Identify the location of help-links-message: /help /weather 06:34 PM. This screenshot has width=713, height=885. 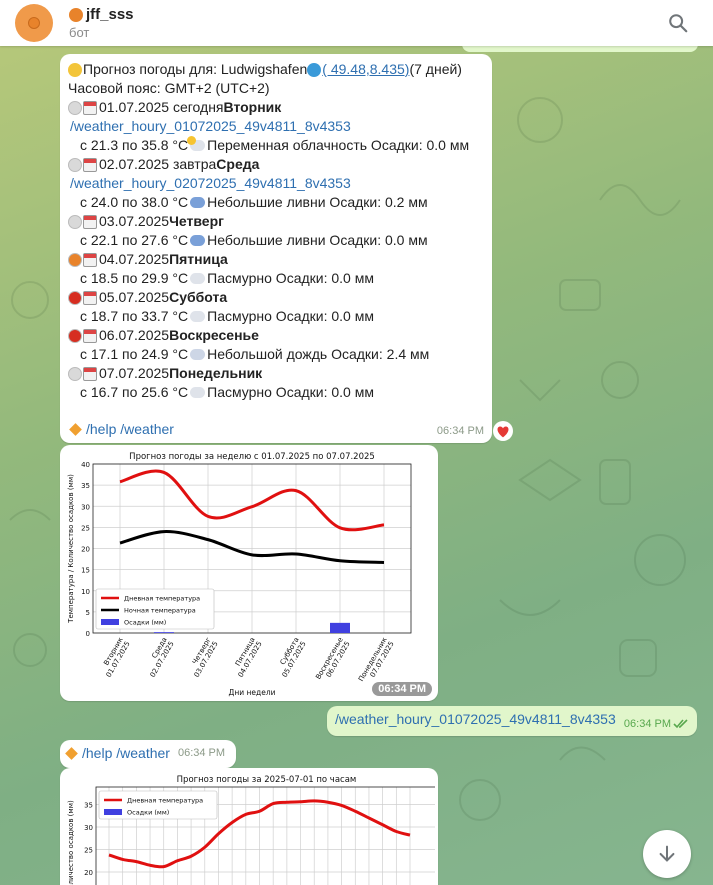
(148, 754).